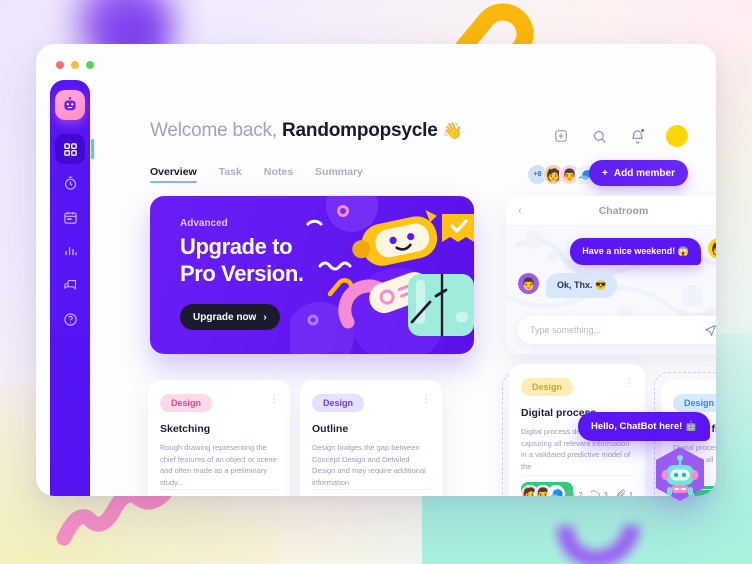 The image size is (752, 564). I want to click on card-stats: 7 3 1, so click(599, 492).